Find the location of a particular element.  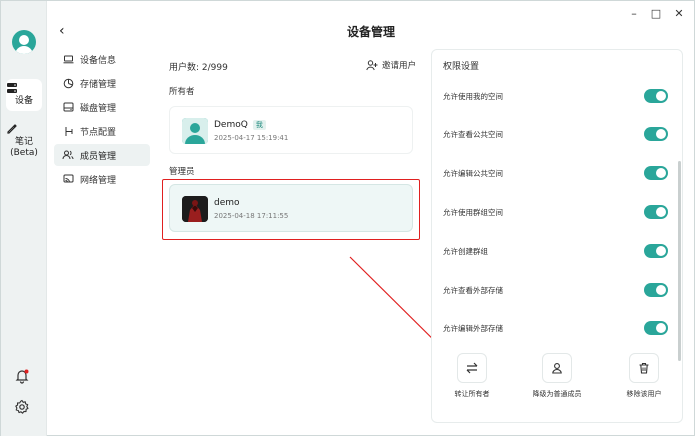

remove-user-button: 移除该用户 is located at coordinates (644, 376).